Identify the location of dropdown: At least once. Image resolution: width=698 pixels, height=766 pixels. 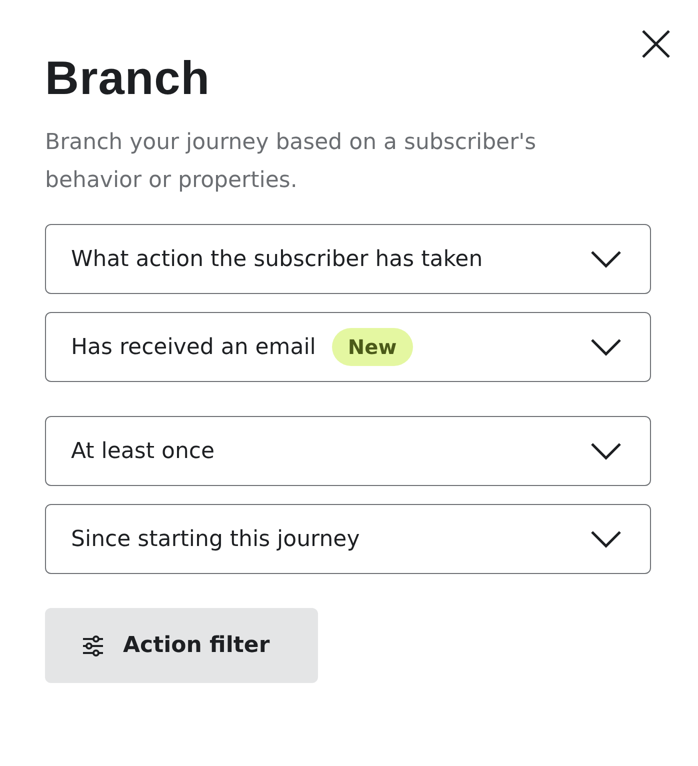
(348, 451).